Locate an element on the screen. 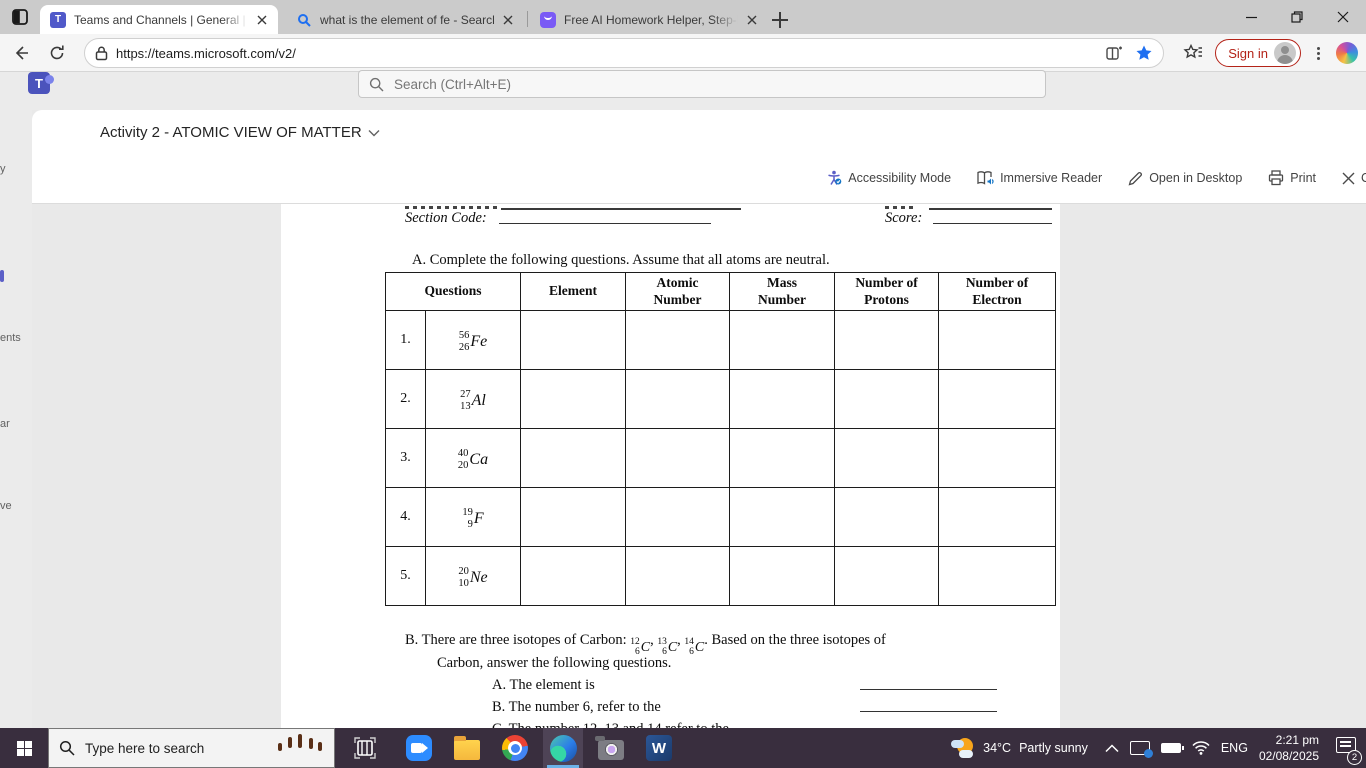  restore-button is located at coordinates (1297, 17).